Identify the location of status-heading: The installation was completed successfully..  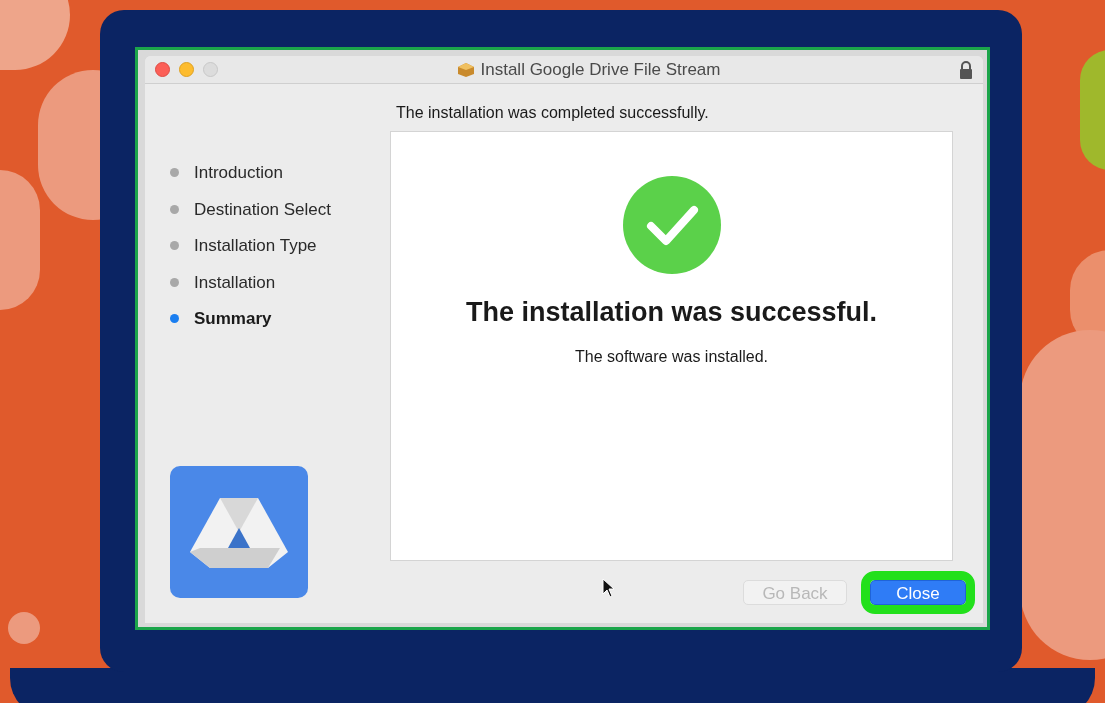
(552, 113).